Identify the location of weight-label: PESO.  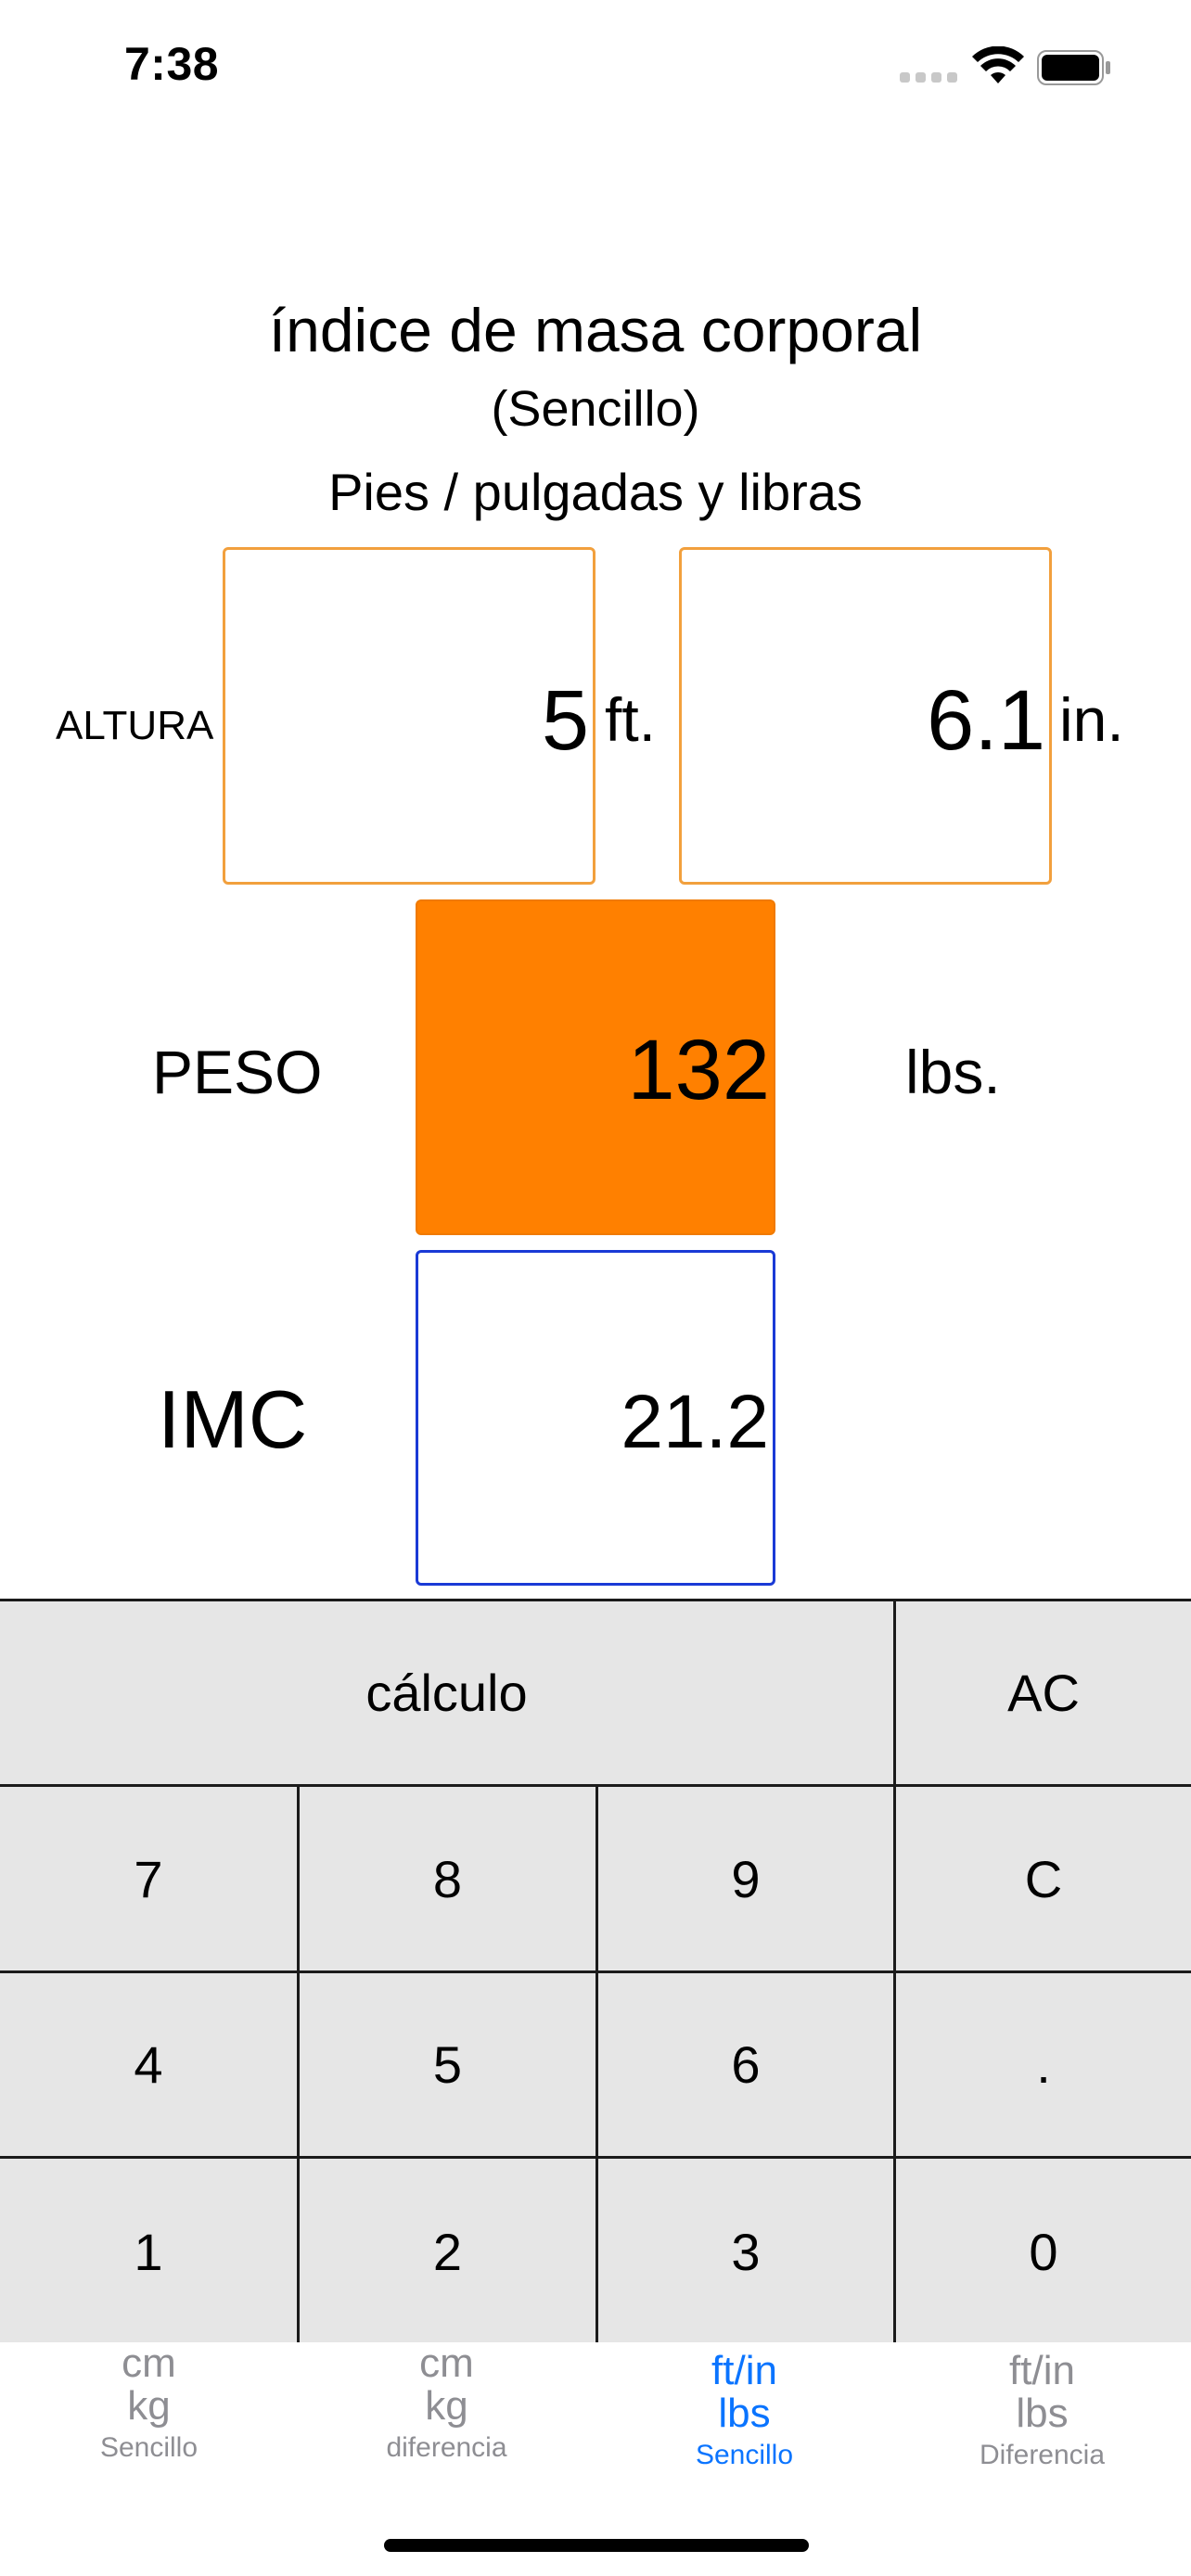
(237, 1072).